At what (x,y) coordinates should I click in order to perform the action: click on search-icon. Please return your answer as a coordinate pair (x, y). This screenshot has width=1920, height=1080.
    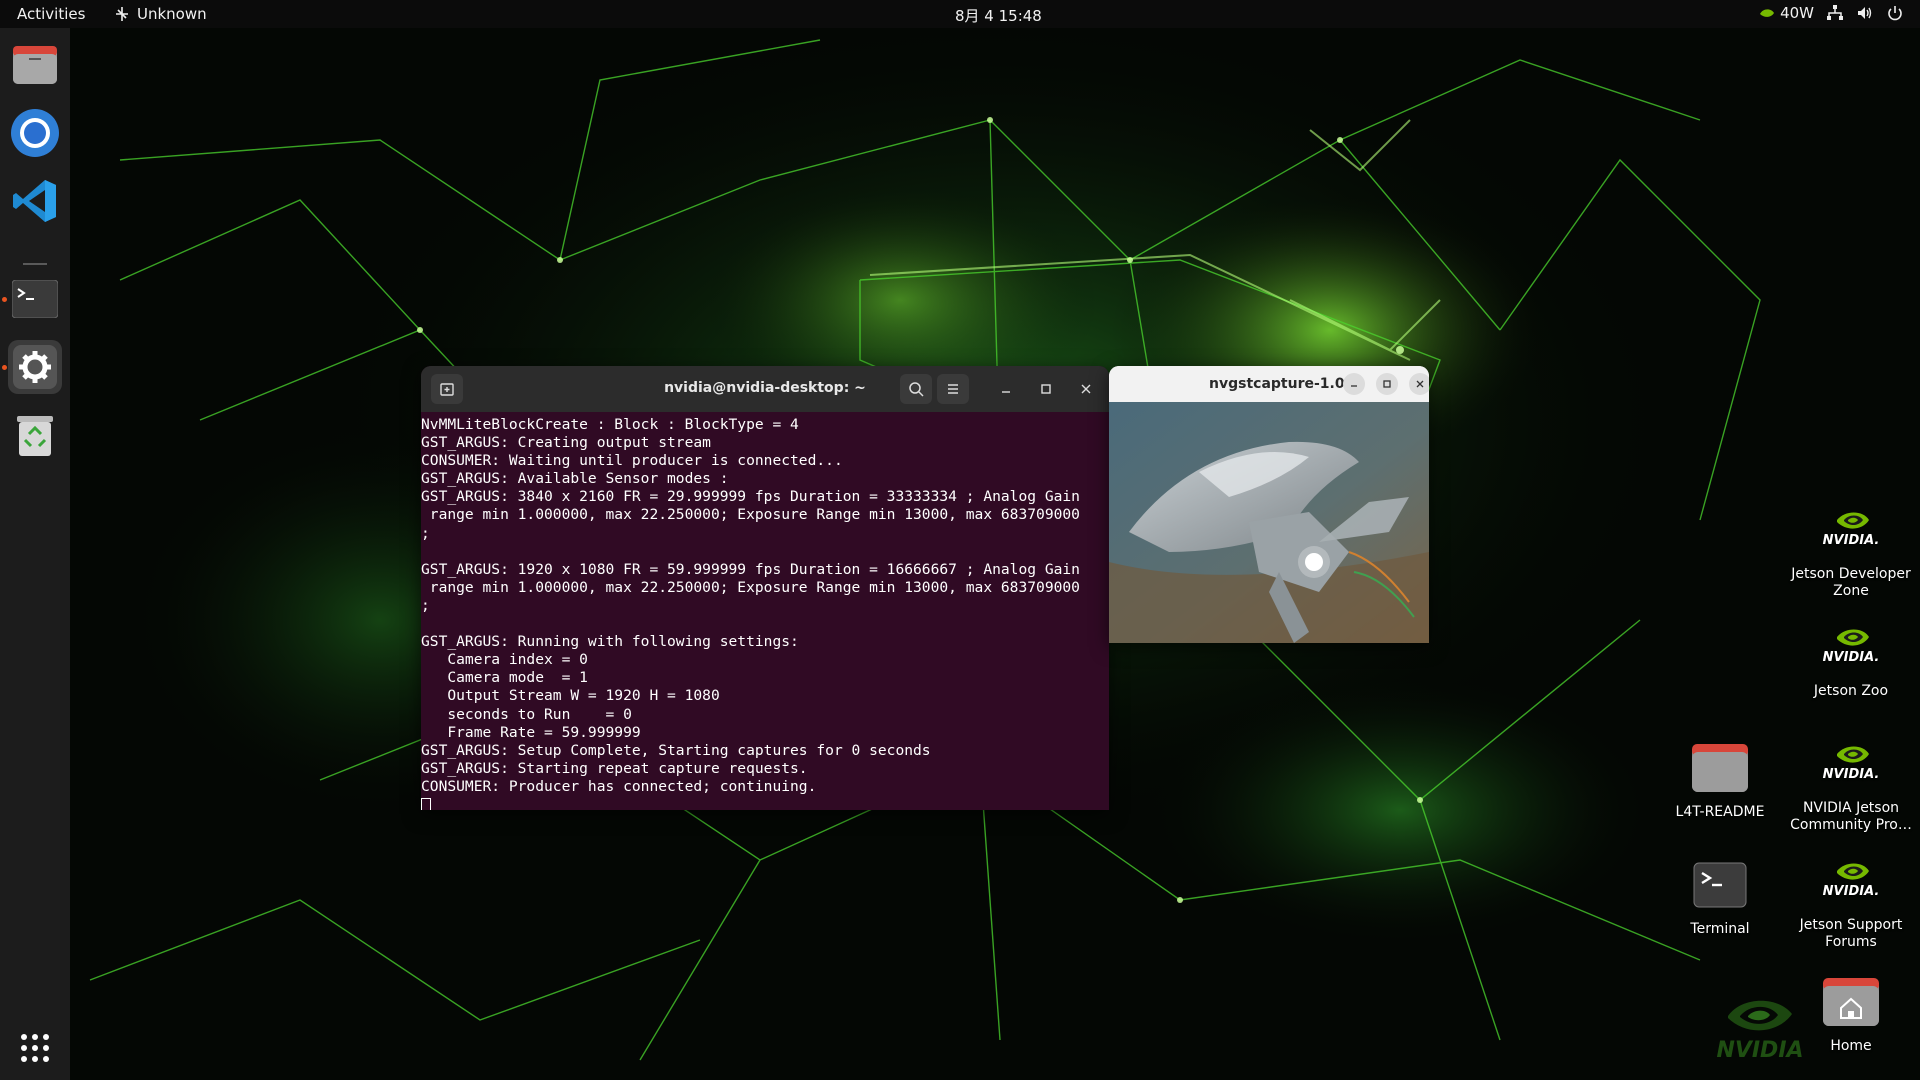
    Looking at the image, I should click on (916, 389).